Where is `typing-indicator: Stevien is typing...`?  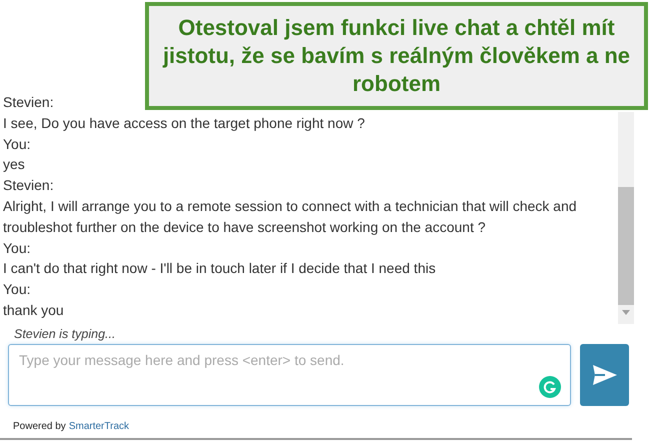 typing-indicator: Stevien is typing... is located at coordinates (64, 334).